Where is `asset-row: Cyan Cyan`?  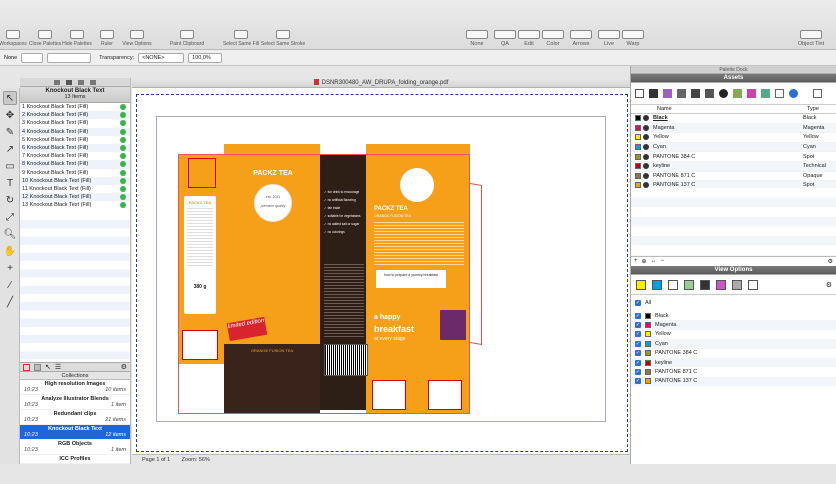 asset-row: Cyan Cyan is located at coordinates (733, 147).